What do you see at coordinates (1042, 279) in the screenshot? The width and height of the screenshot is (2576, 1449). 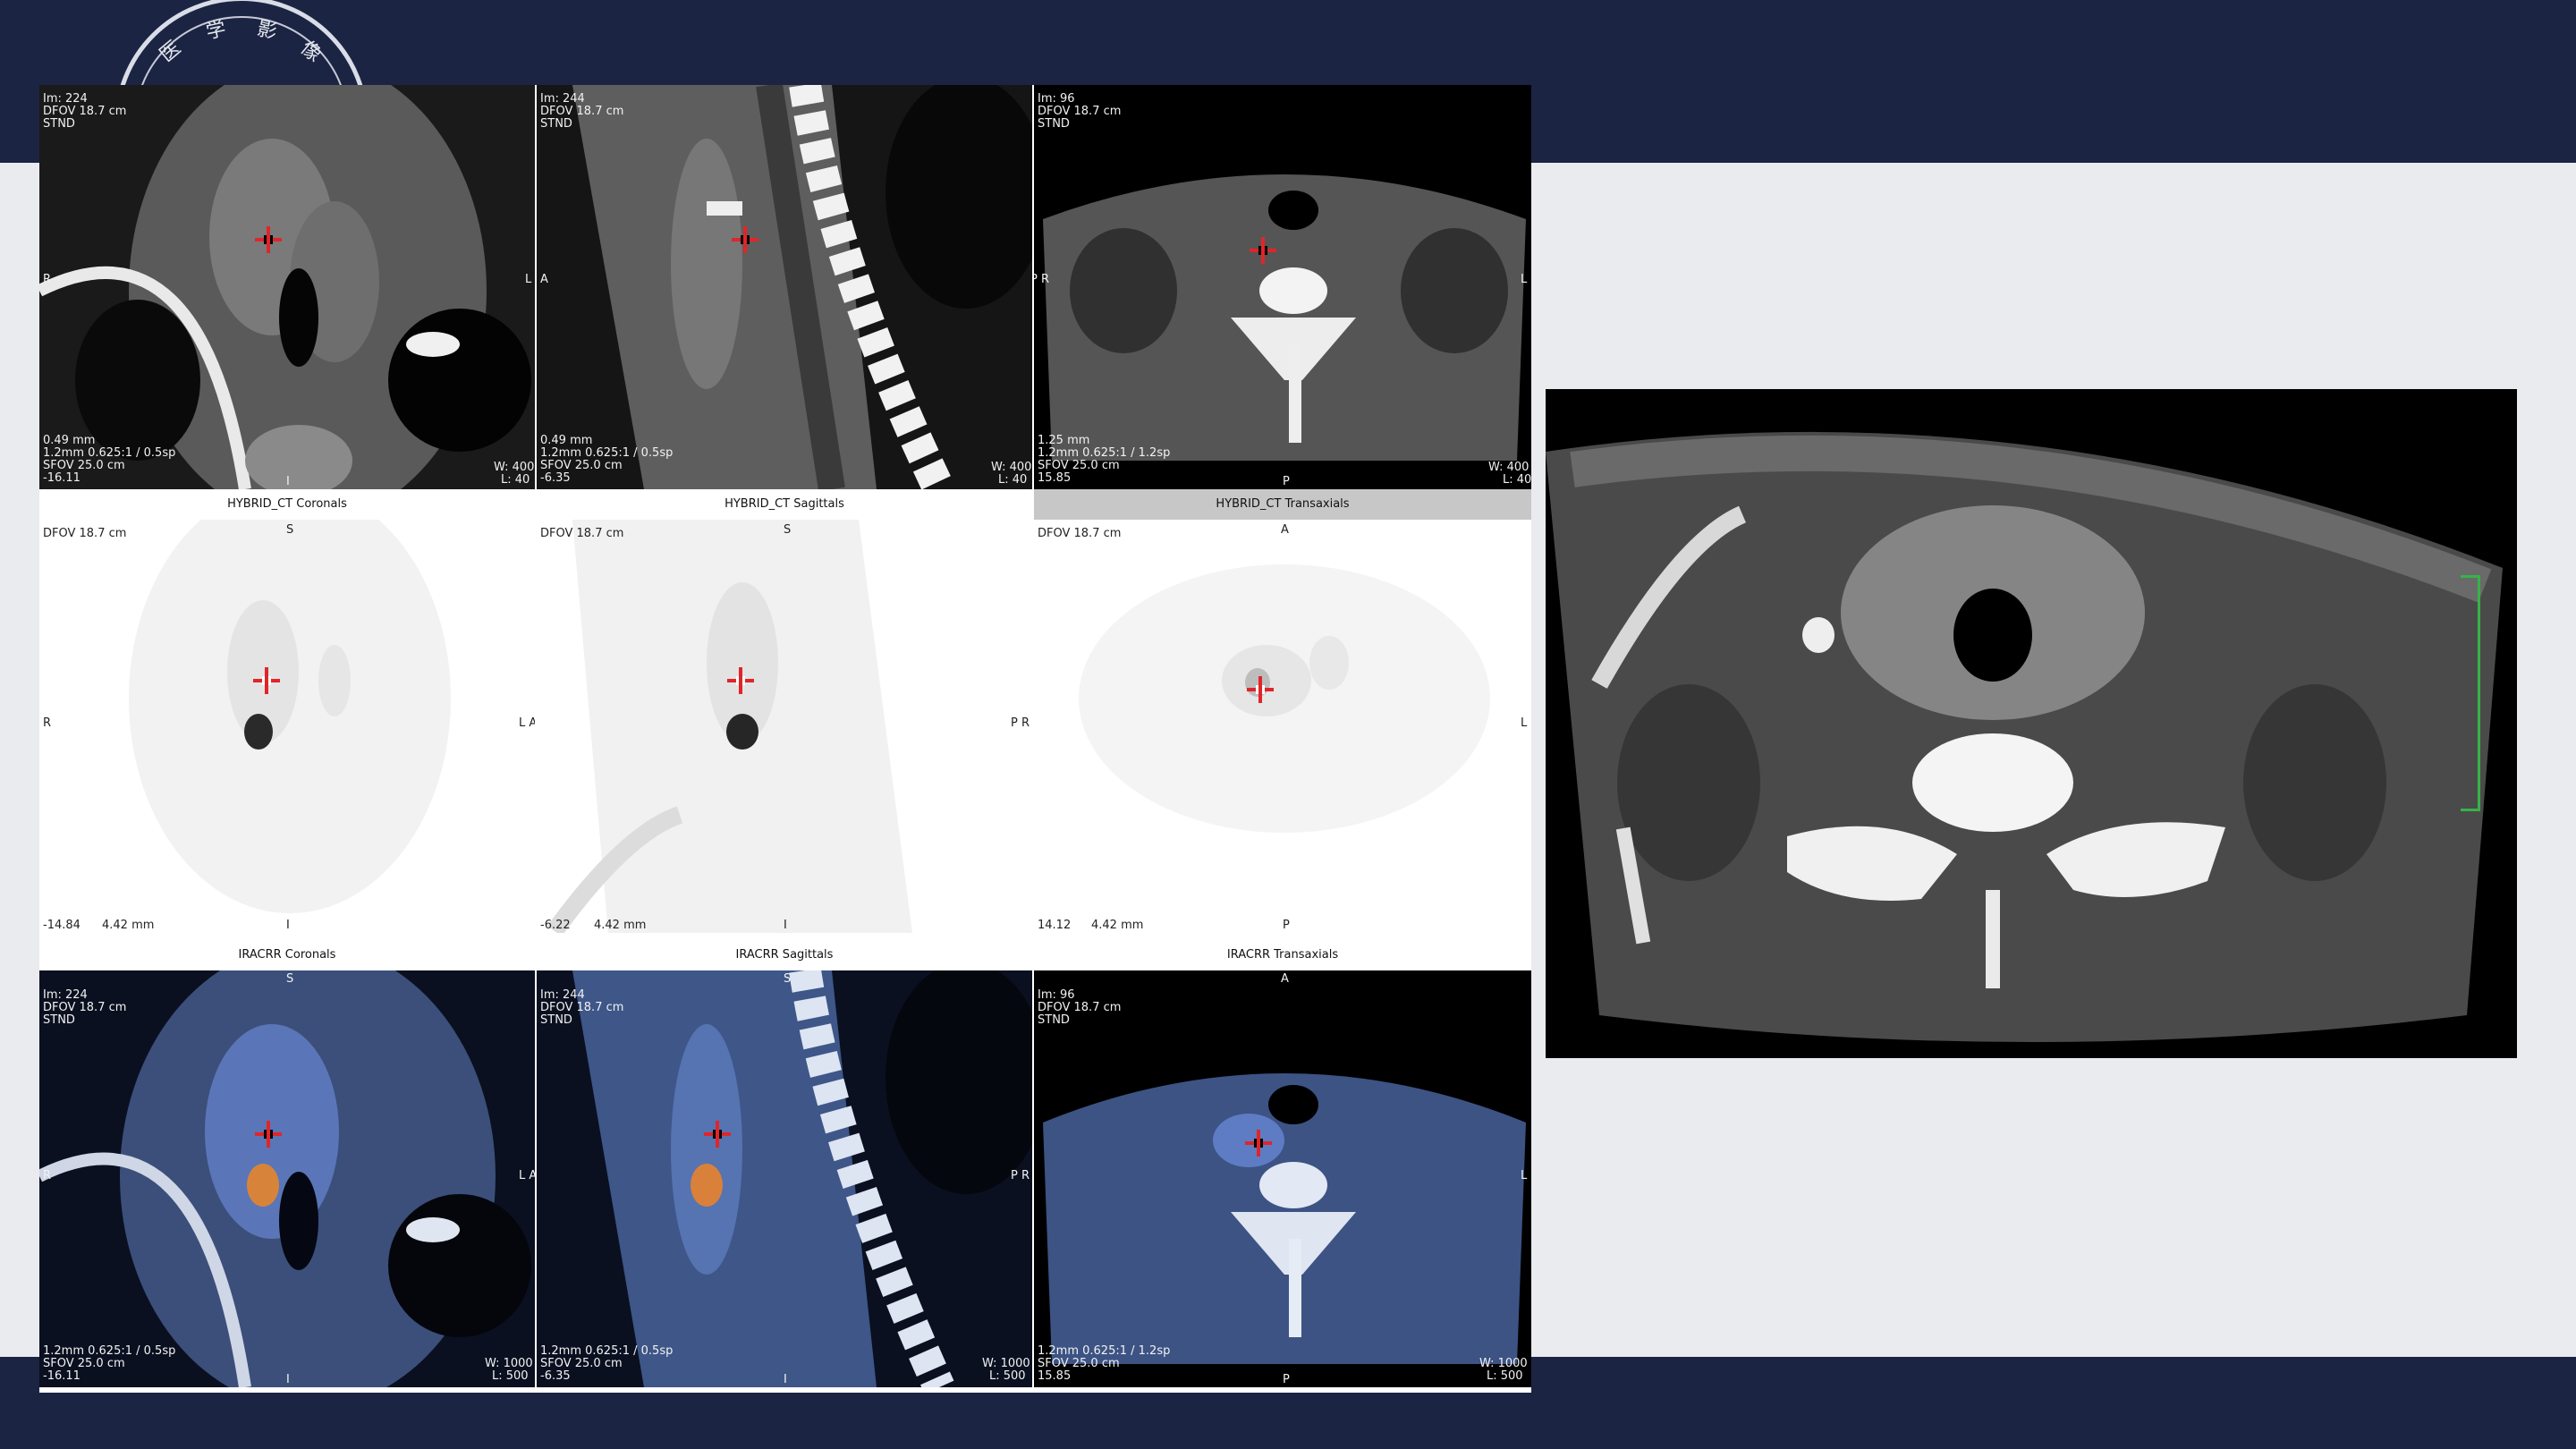 I see `orientation-marker-left: P R` at bounding box center [1042, 279].